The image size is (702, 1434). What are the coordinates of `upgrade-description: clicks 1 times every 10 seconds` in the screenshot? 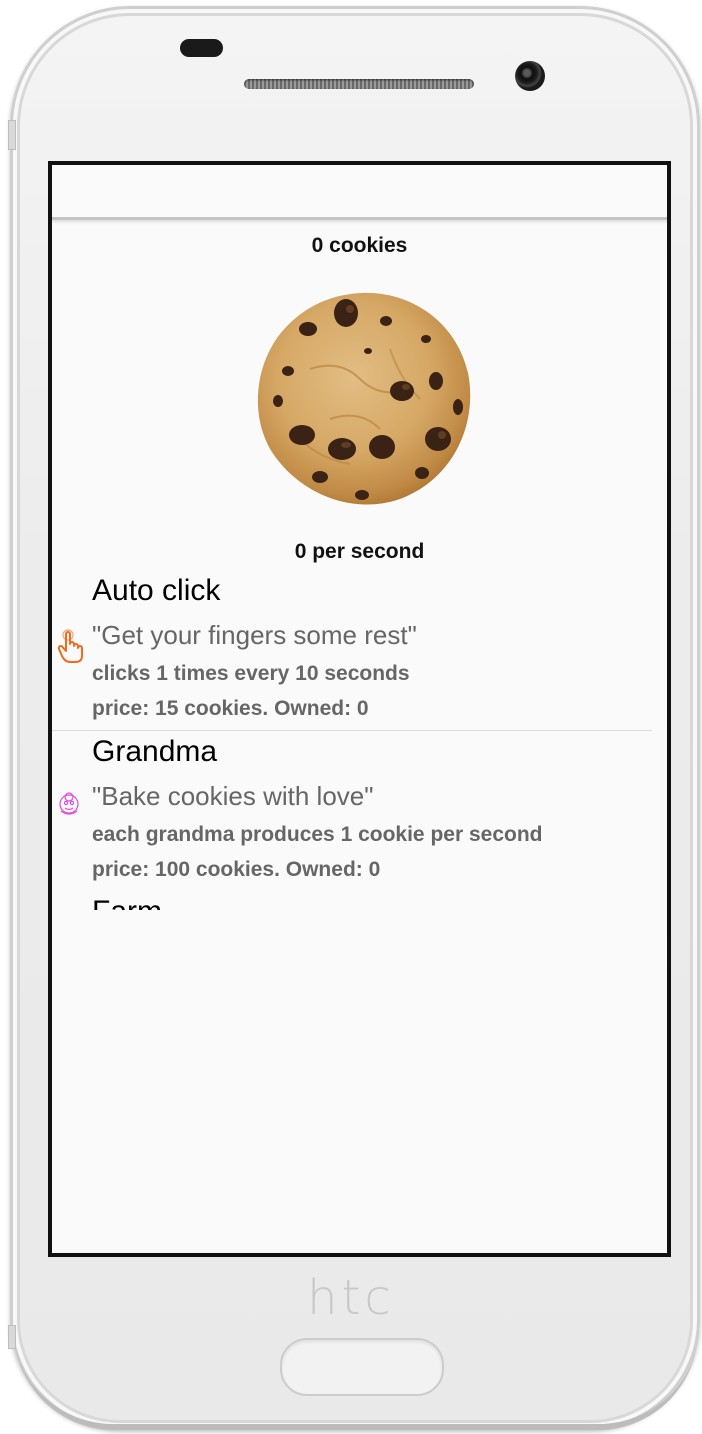 It's located at (251, 673).